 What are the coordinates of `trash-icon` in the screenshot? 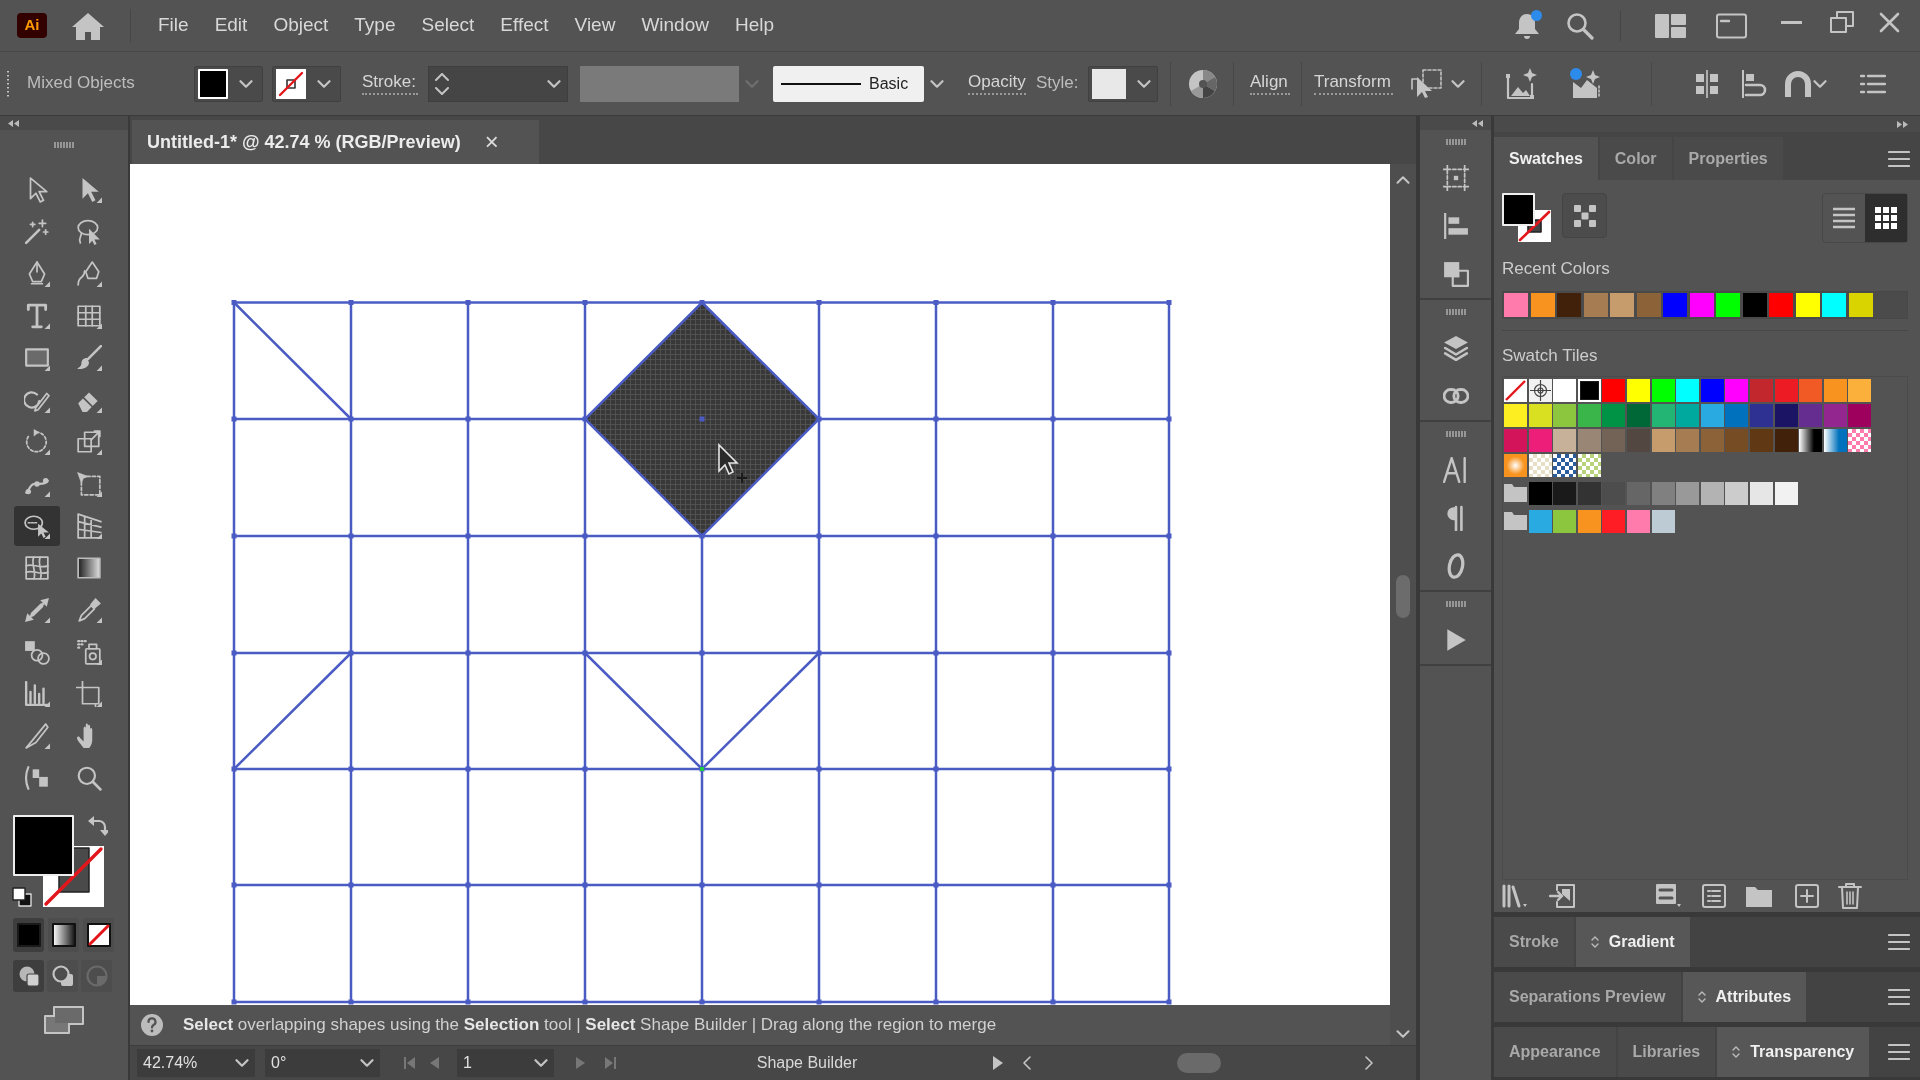 It's located at (1850, 896).